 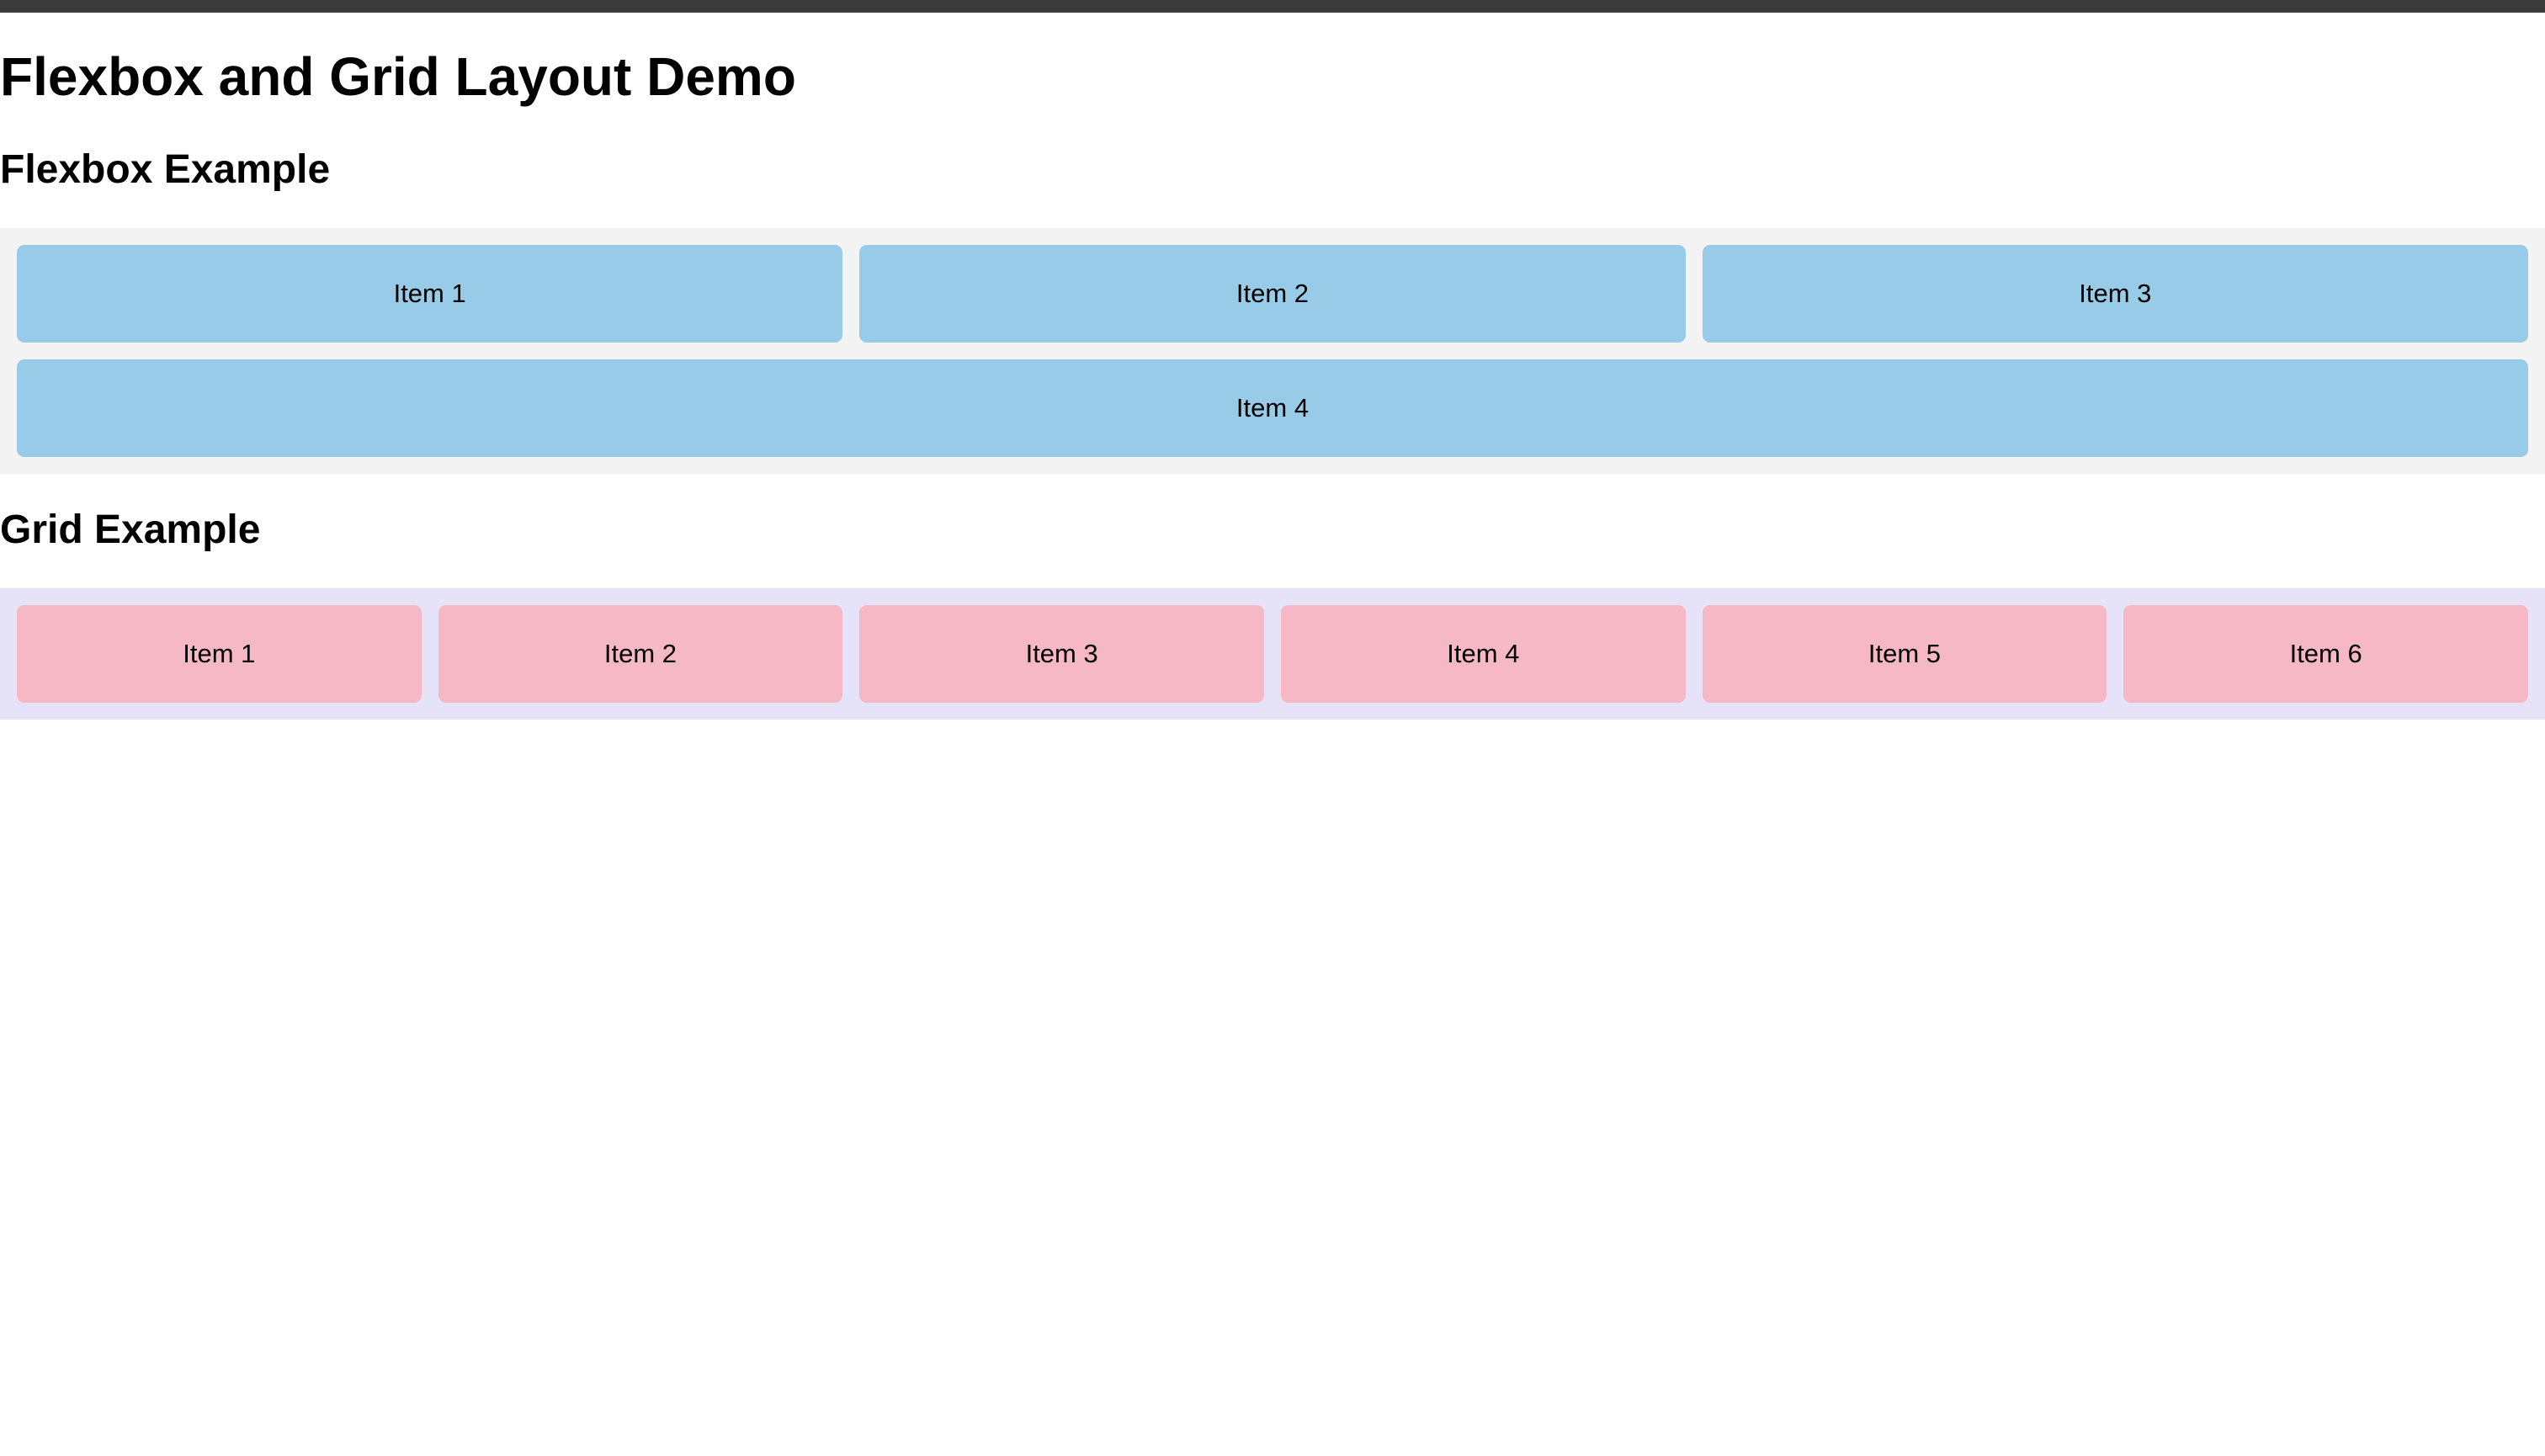 I want to click on grid-item: Item 2, so click(x=640, y=654).